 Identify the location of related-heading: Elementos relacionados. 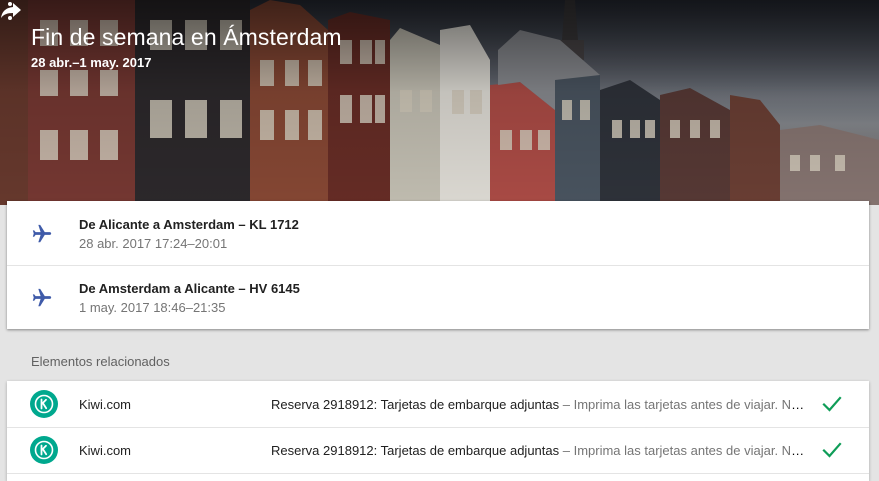
(100, 361).